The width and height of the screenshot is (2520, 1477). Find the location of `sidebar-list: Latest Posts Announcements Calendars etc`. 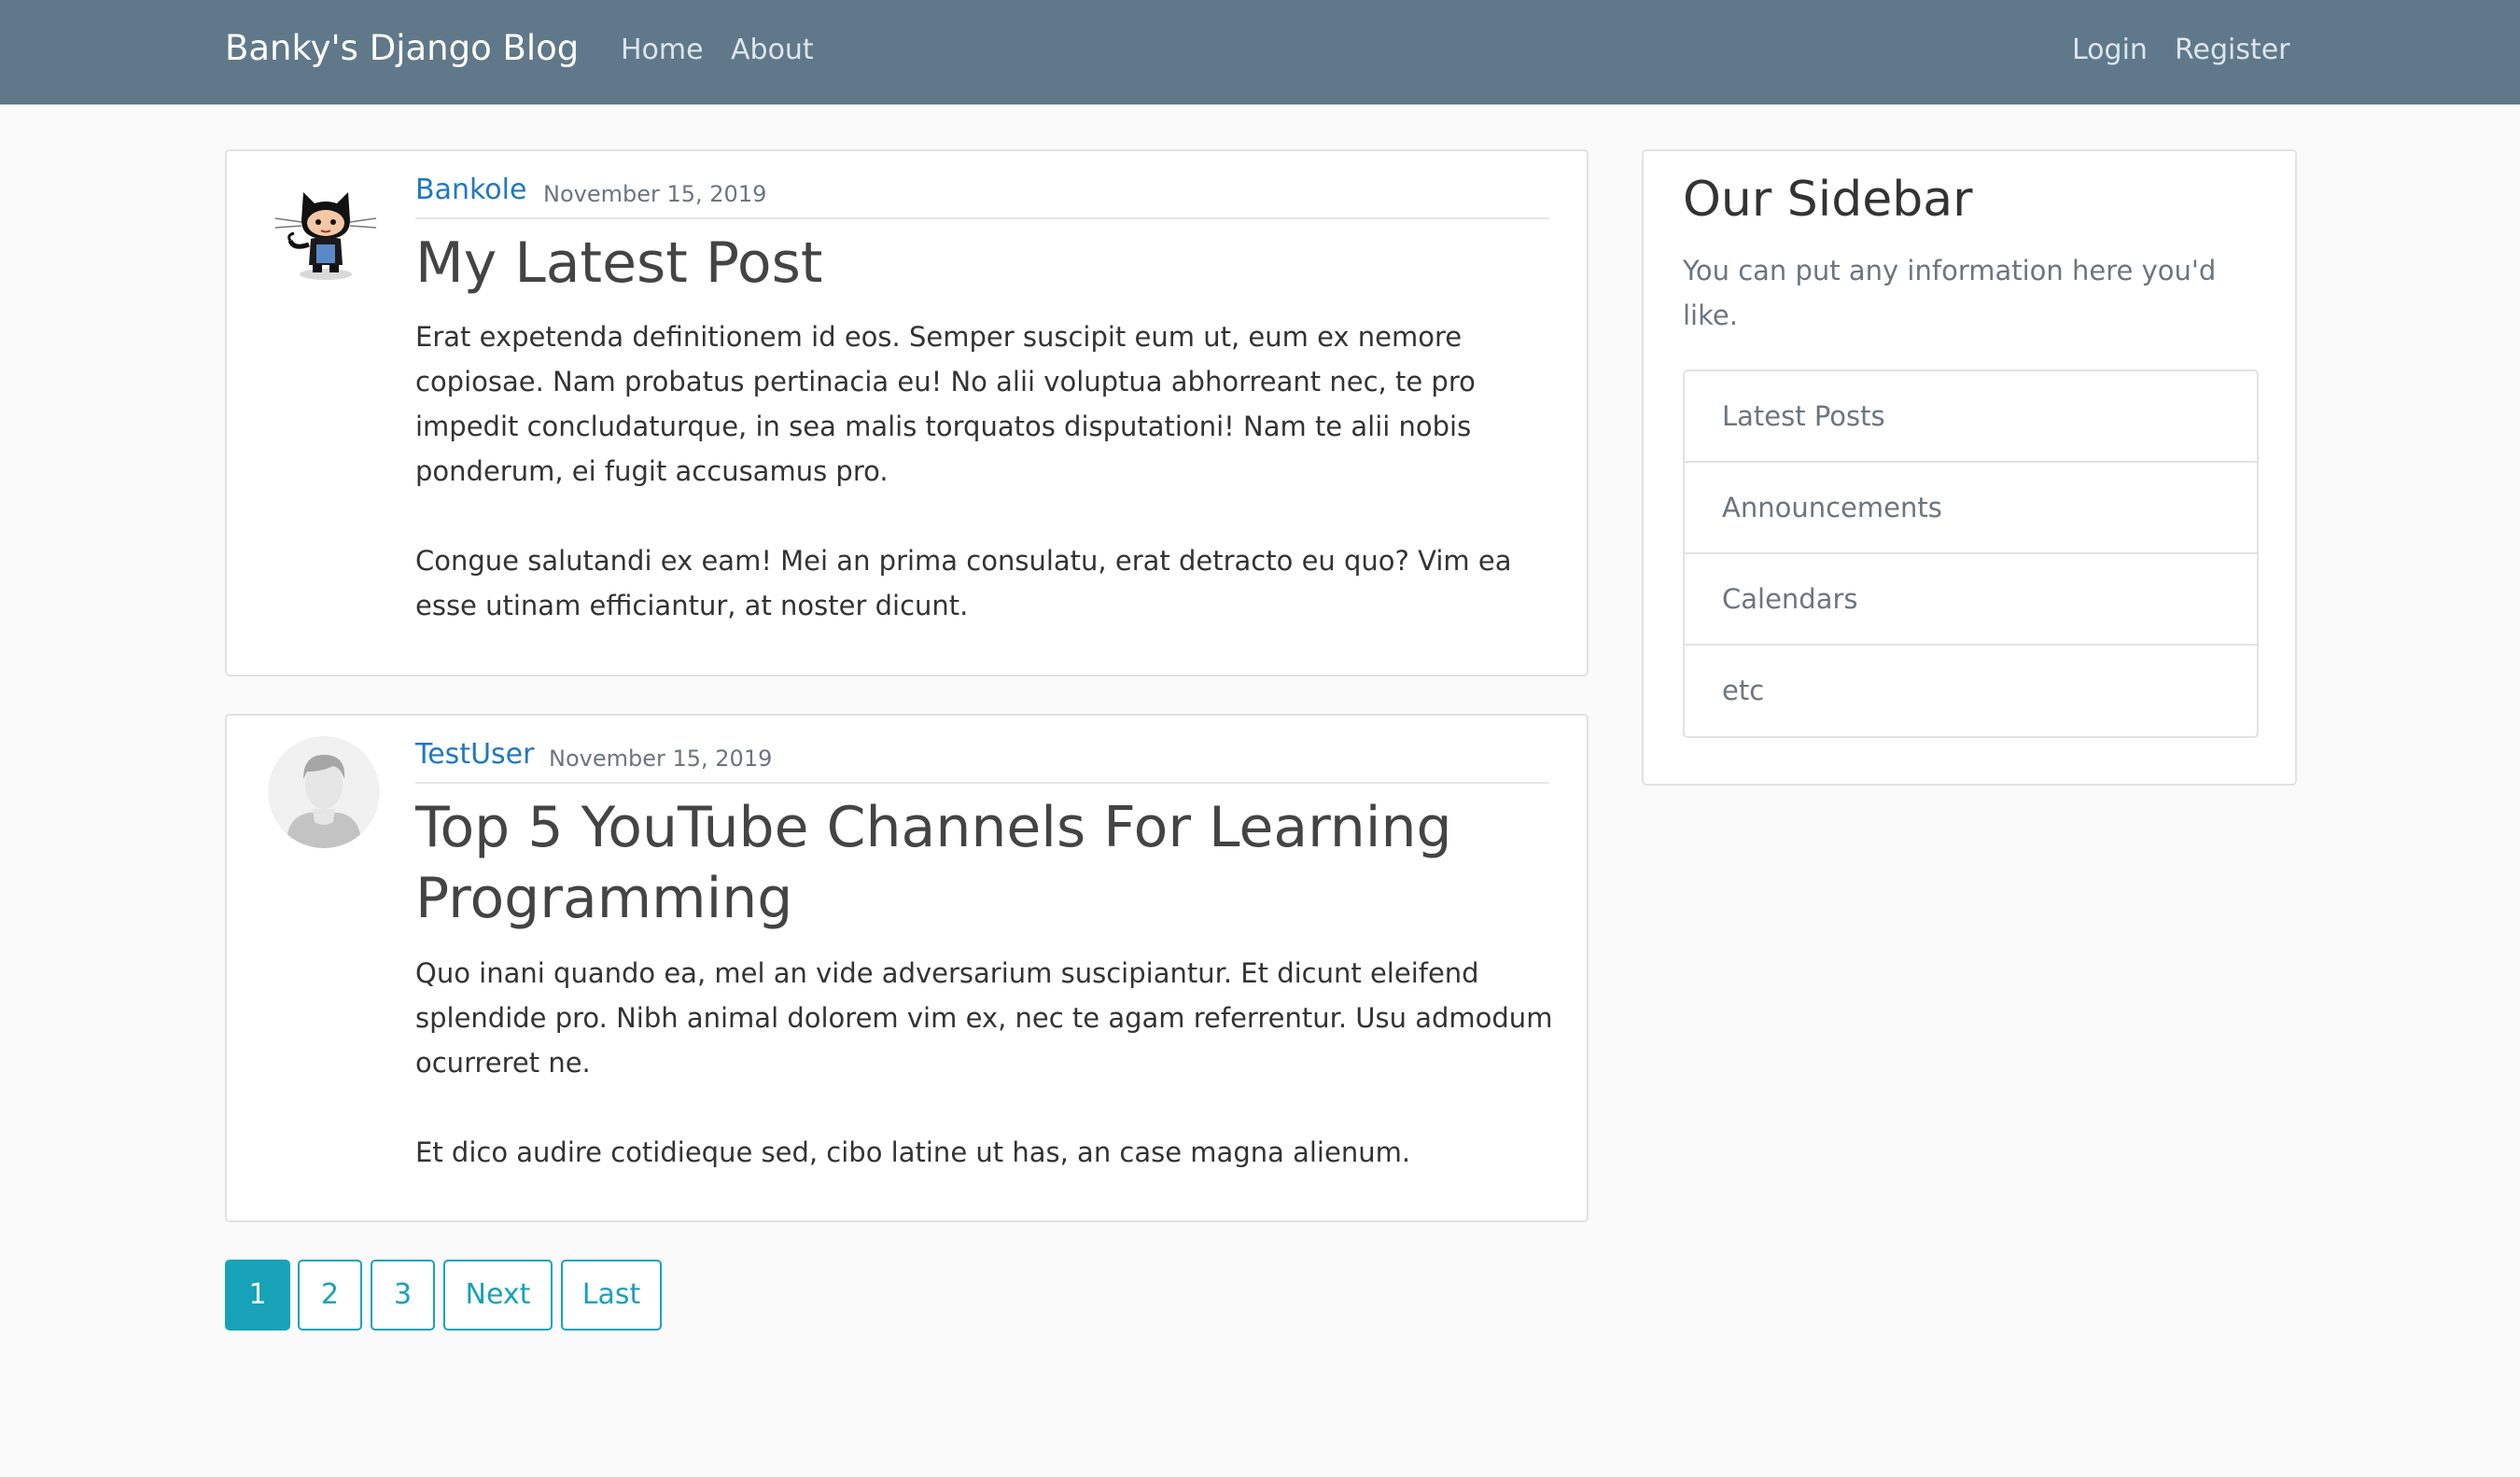

sidebar-list: Latest Posts Announcements Calendars etc is located at coordinates (1971, 553).